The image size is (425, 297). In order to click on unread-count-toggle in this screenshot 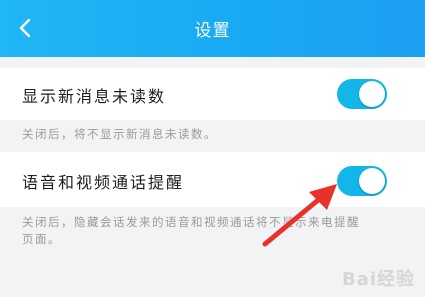, I will do `click(362, 94)`.